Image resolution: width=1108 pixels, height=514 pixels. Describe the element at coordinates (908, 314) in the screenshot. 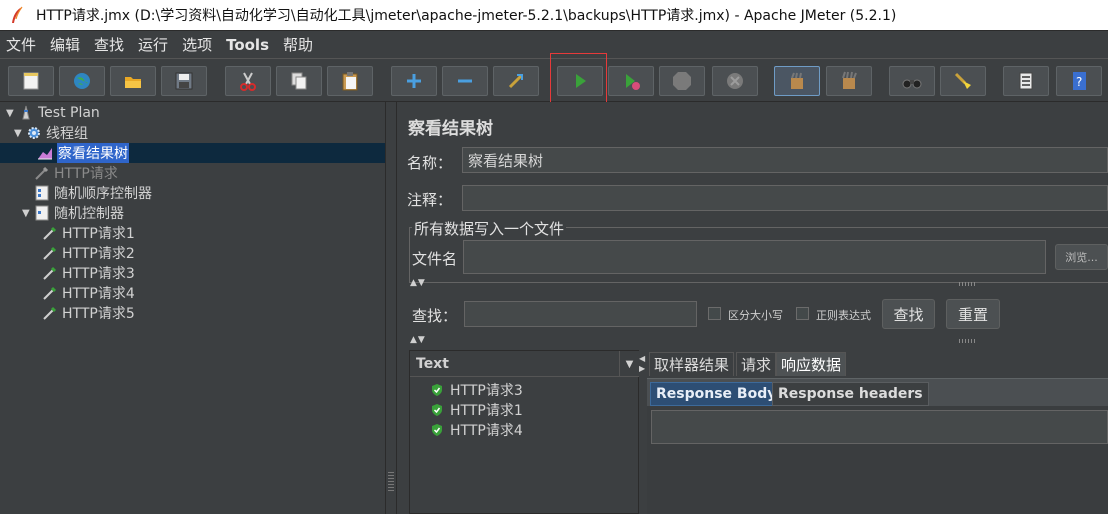

I see `search-submit-button: 查找` at that location.